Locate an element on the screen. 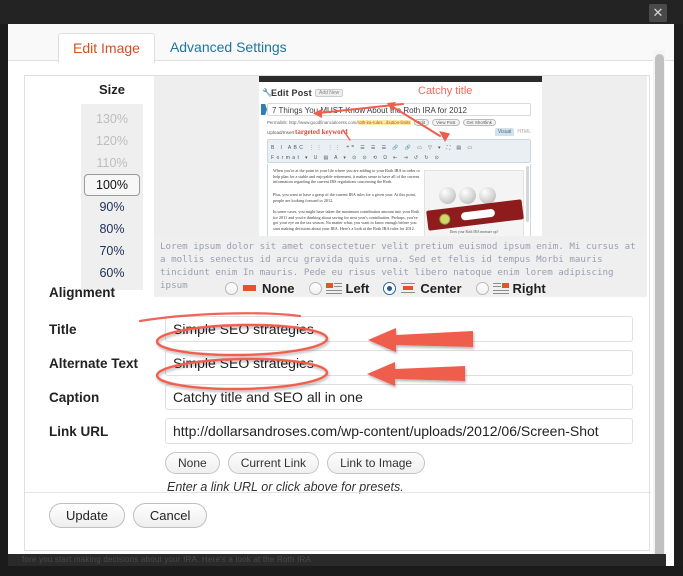  alternate-text-row: Alternate Text Simple SEO strategies is located at coordinates (338, 365).